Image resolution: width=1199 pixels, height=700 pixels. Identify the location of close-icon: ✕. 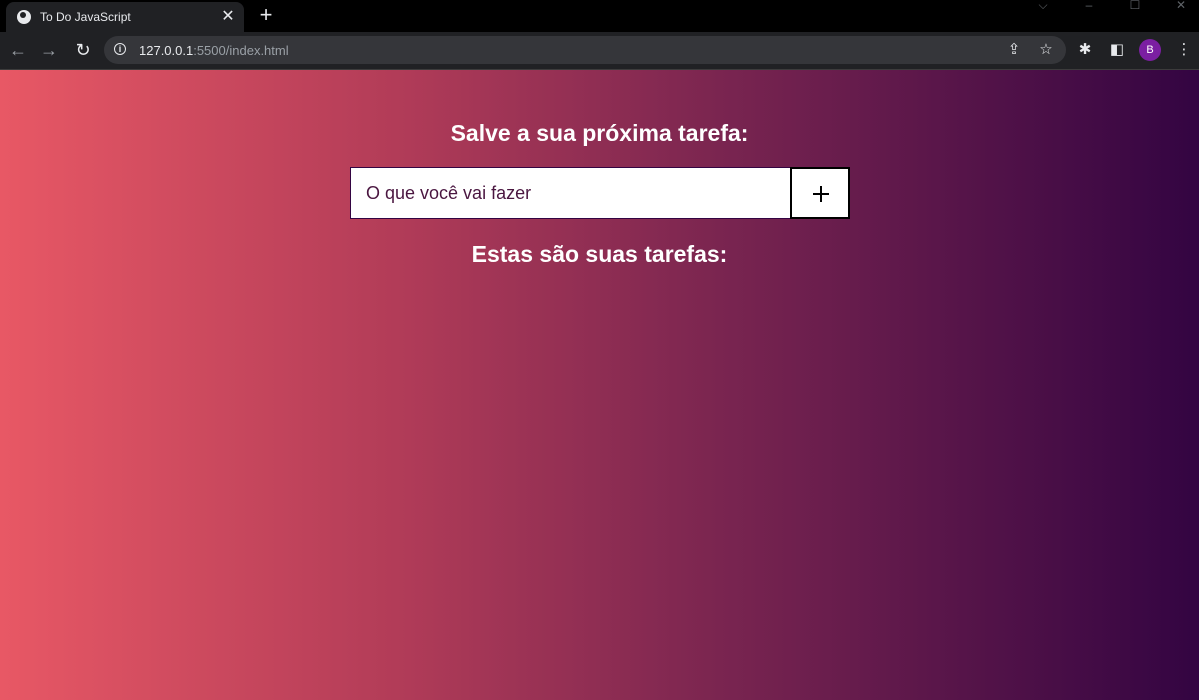
(228, 17).